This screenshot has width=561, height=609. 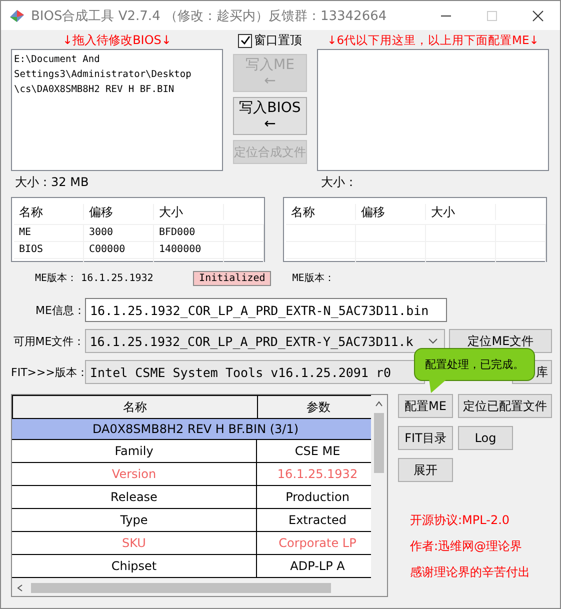 I want to click on credit-text: 感谢理论界的辛苦付出, so click(x=470, y=572).